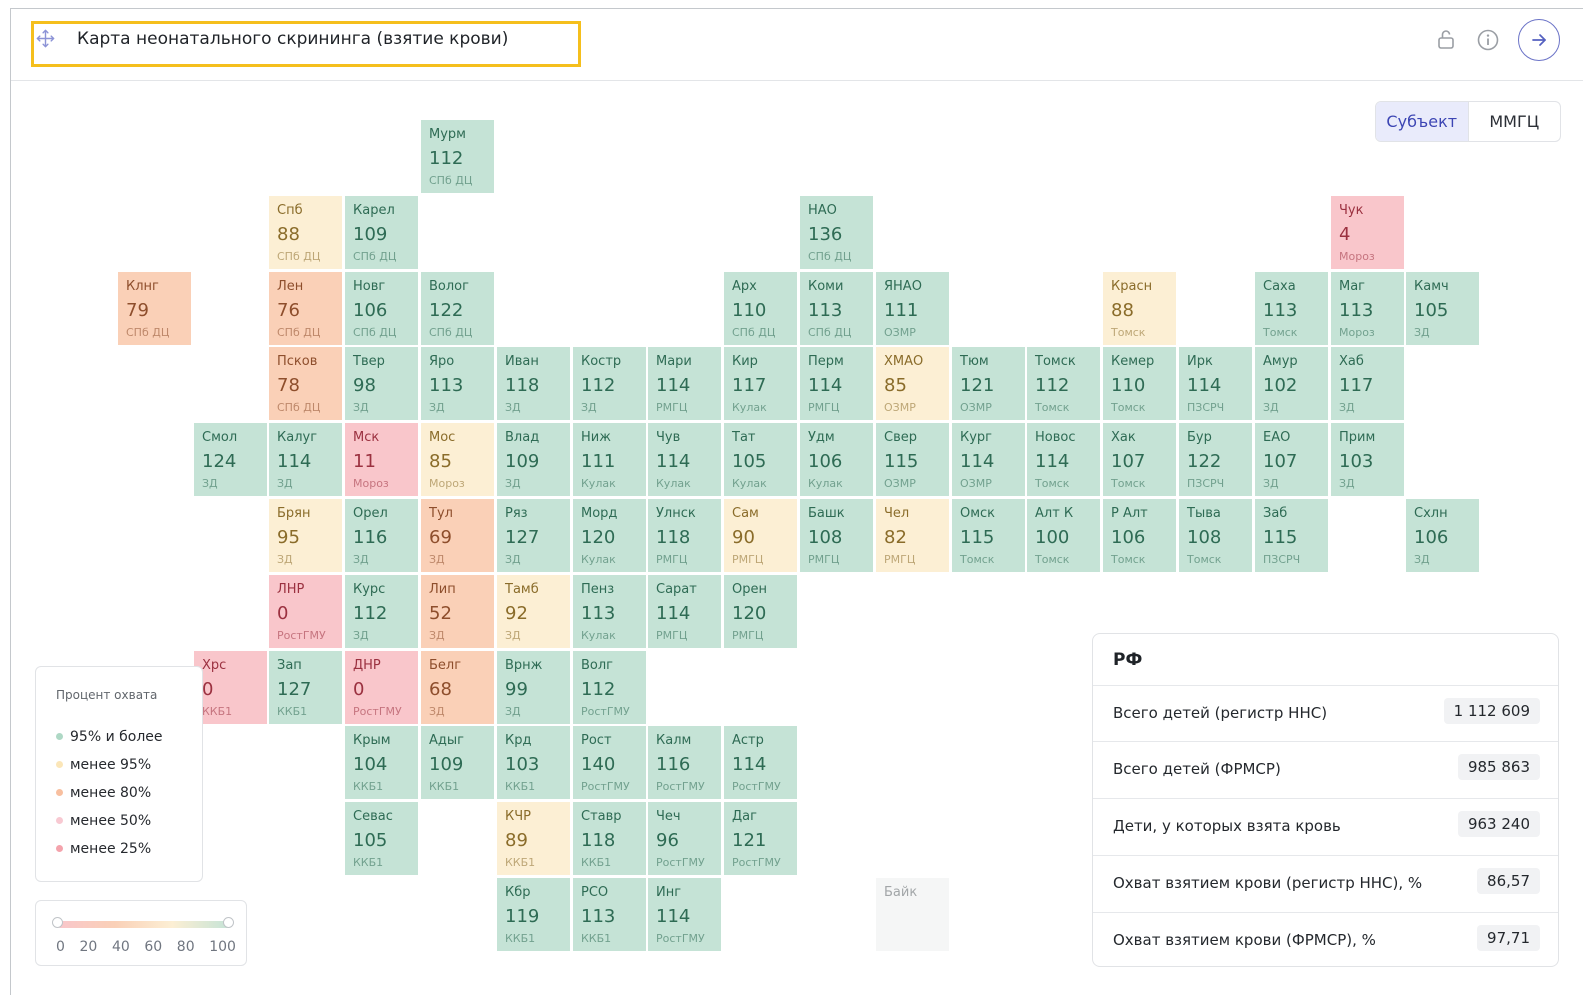 This screenshot has width=1583, height=995. Describe the element at coordinates (45, 38) in the screenshot. I see `move-icon` at that location.